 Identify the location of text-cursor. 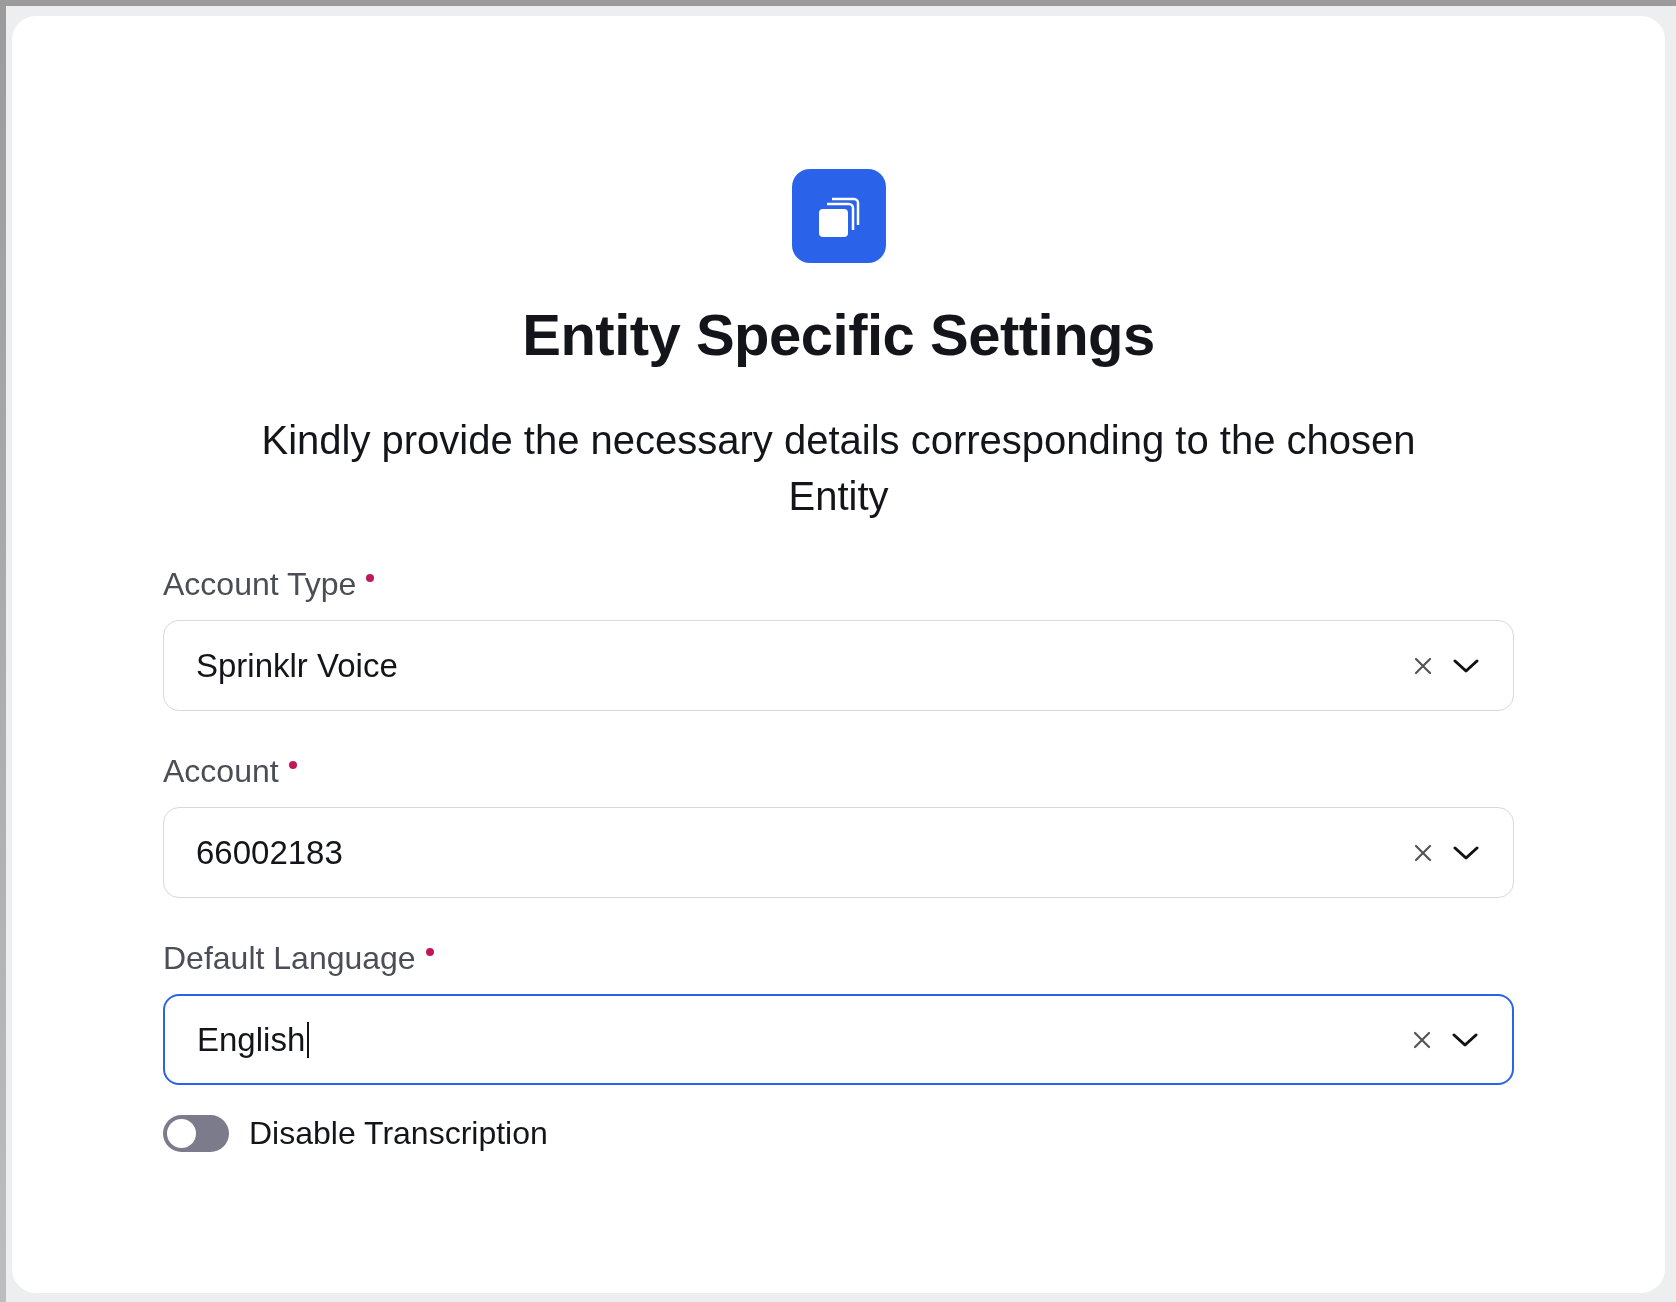
(308, 1039).